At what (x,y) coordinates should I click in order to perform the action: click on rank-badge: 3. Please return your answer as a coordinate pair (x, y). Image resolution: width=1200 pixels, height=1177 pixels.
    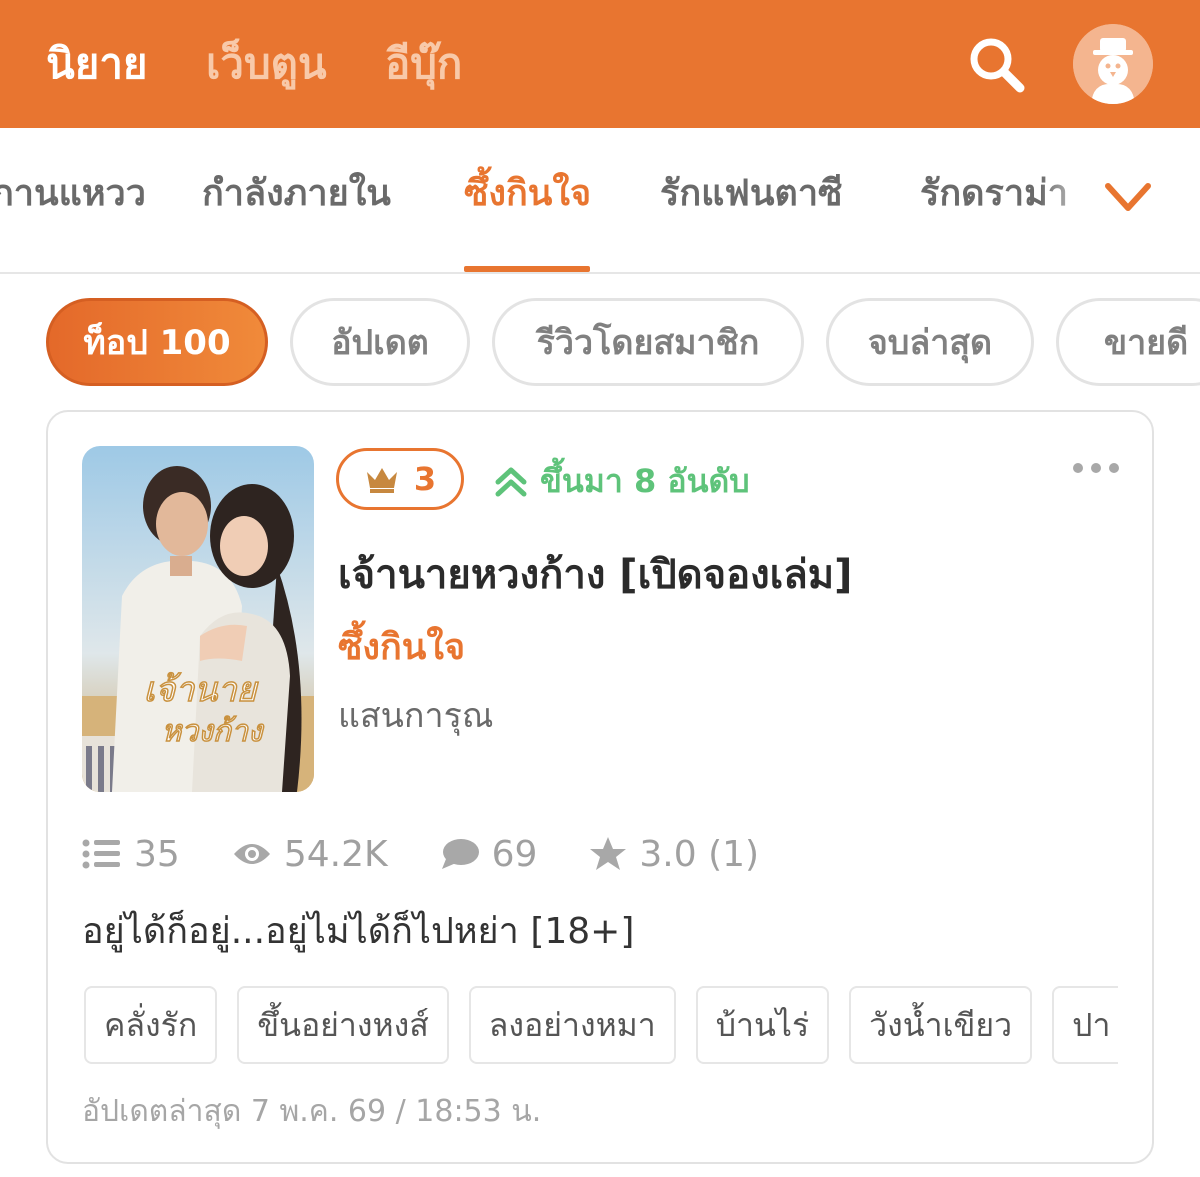
    Looking at the image, I should click on (400, 479).